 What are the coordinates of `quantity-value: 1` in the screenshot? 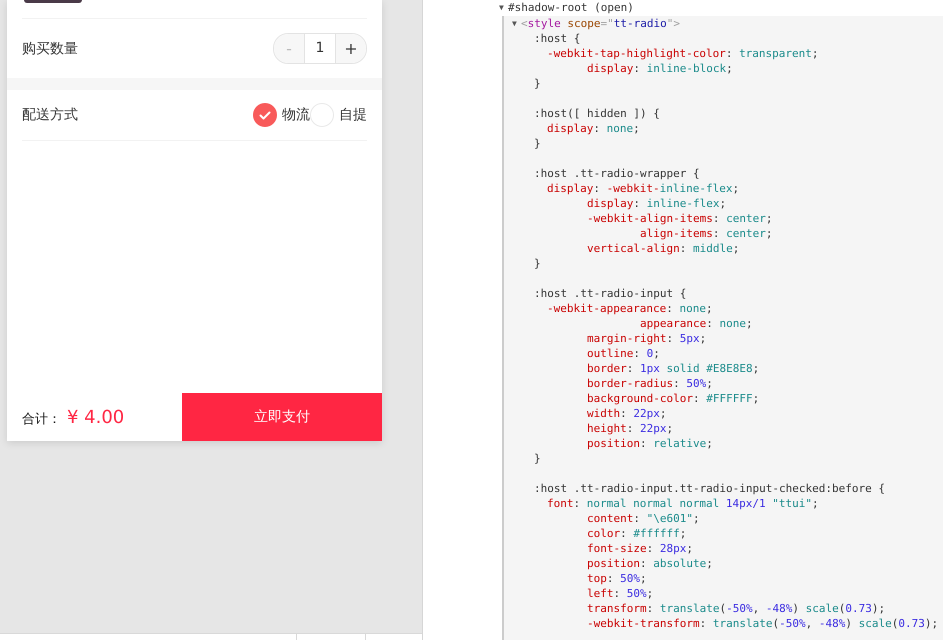 It's located at (320, 48).